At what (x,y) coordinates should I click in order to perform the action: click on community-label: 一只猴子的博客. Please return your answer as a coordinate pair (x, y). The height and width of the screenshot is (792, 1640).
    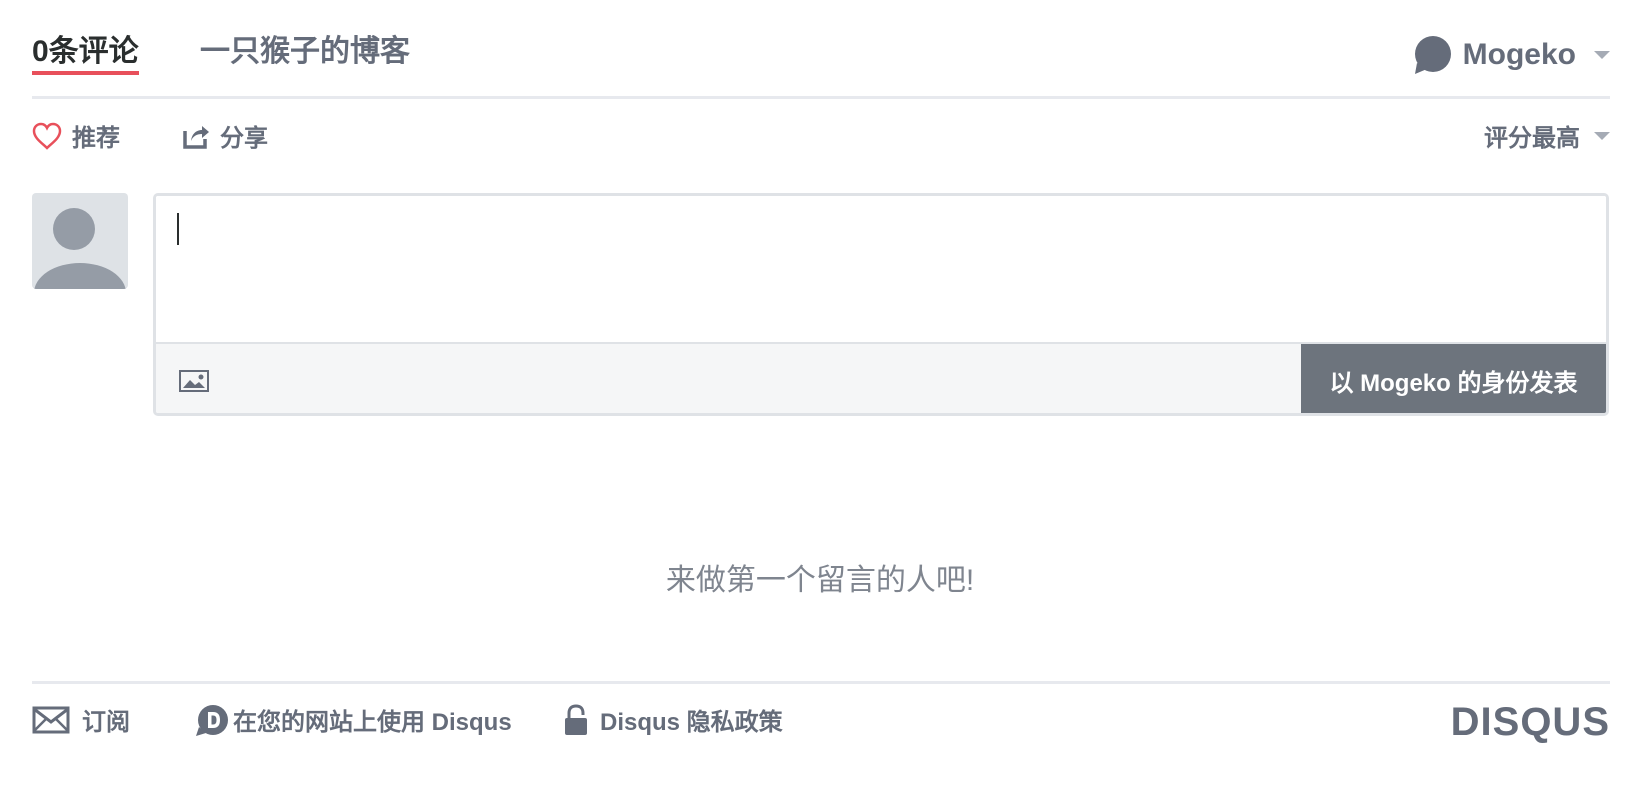
    Looking at the image, I should click on (305, 51).